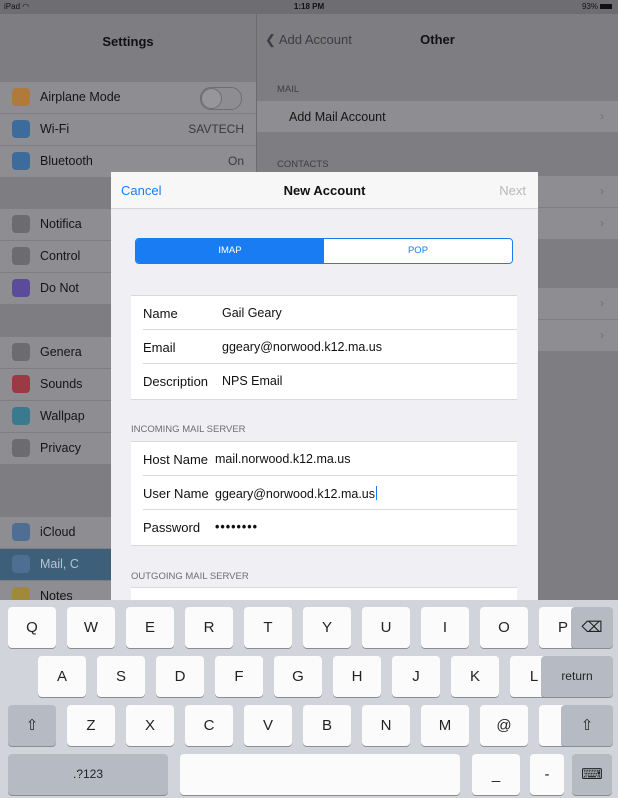  Describe the element at coordinates (128, 97) in the screenshot. I see `settings-row-0-0: Airplane Mode` at that location.